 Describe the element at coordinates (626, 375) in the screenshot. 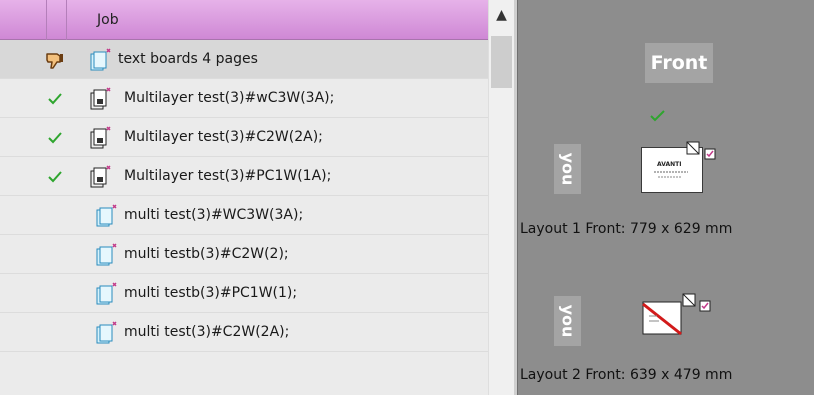

I see `layout-2-label: Layout 2 Front: 639 x 479 mm` at that location.